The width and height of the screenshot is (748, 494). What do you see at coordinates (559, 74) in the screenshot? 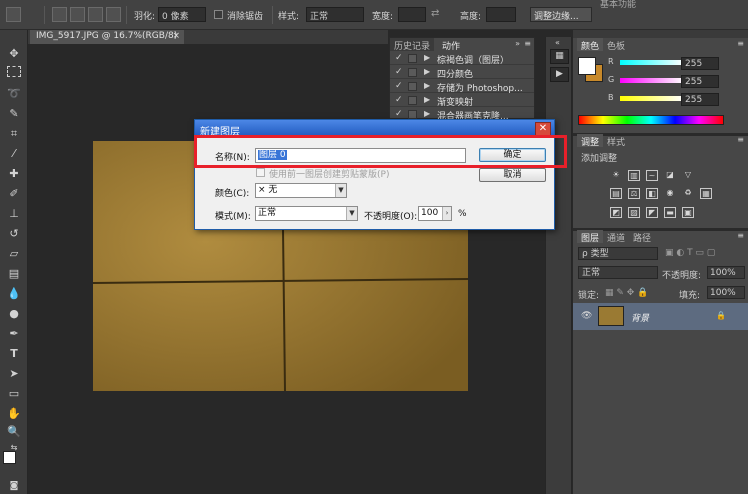
I see `actions-panel-icon: ▶` at bounding box center [559, 74].